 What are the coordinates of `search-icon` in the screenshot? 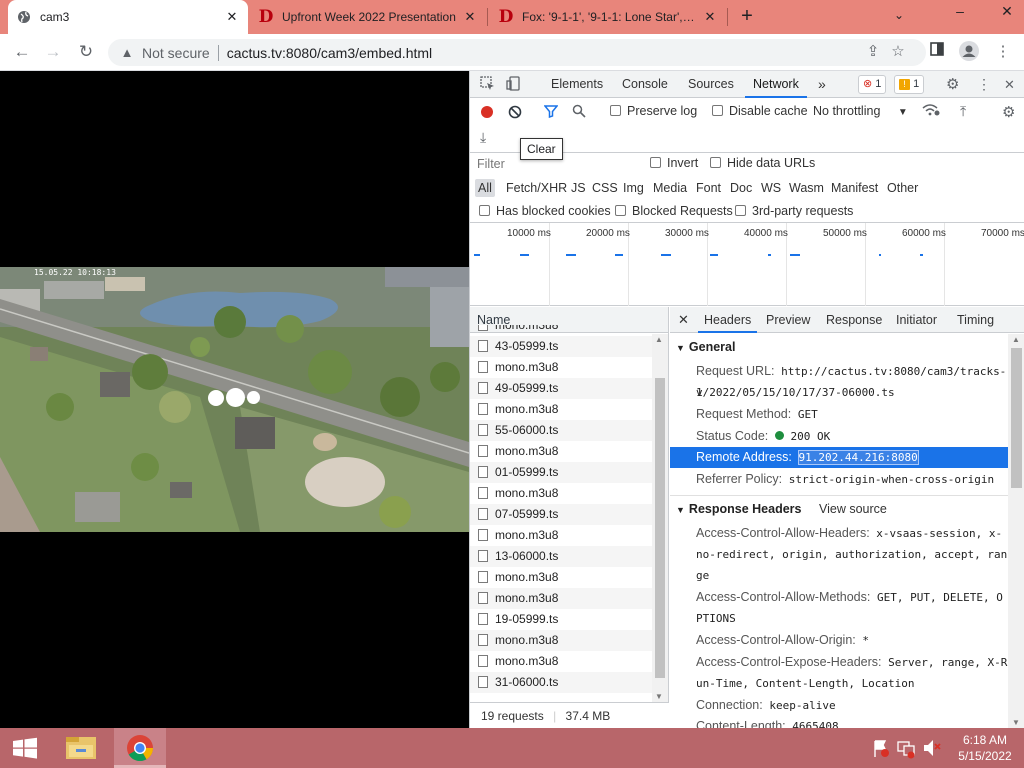 It's located at (579, 112).